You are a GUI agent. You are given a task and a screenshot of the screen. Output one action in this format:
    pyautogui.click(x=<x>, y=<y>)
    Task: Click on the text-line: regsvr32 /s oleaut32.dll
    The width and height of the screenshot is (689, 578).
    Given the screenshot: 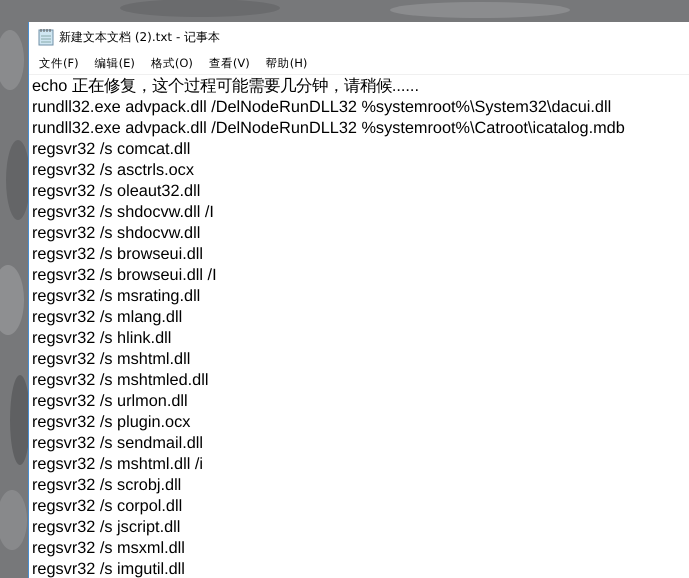 What is the action you would take?
    pyautogui.click(x=116, y=191)
    